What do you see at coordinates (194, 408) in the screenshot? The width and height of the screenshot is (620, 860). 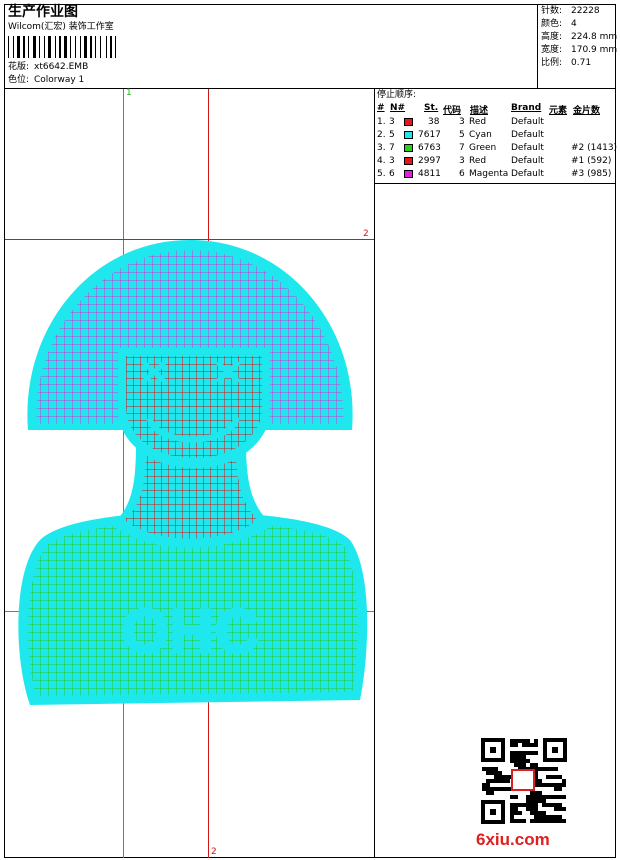 I see `face-region` at bounding box center [194, 408].